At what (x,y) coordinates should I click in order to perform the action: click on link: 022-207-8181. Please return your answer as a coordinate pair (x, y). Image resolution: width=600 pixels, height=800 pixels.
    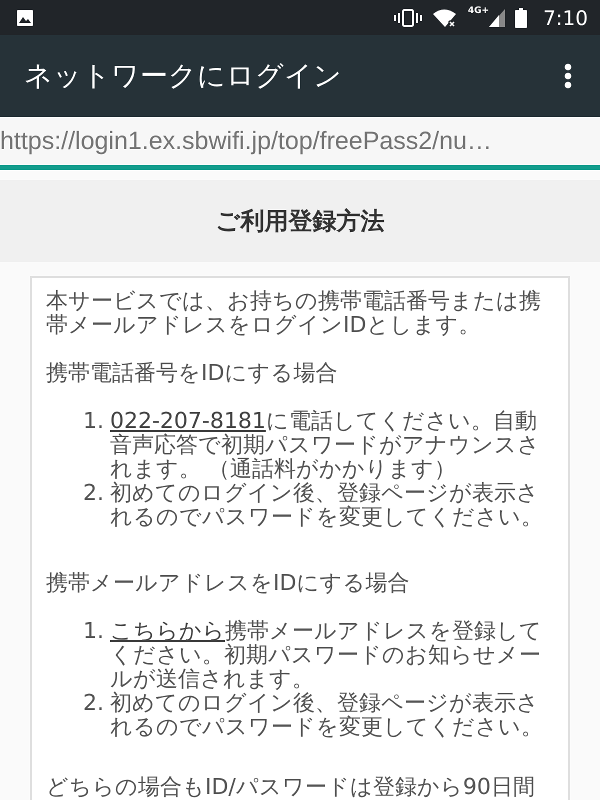
    Looking at the image, I should click on (188, 421).